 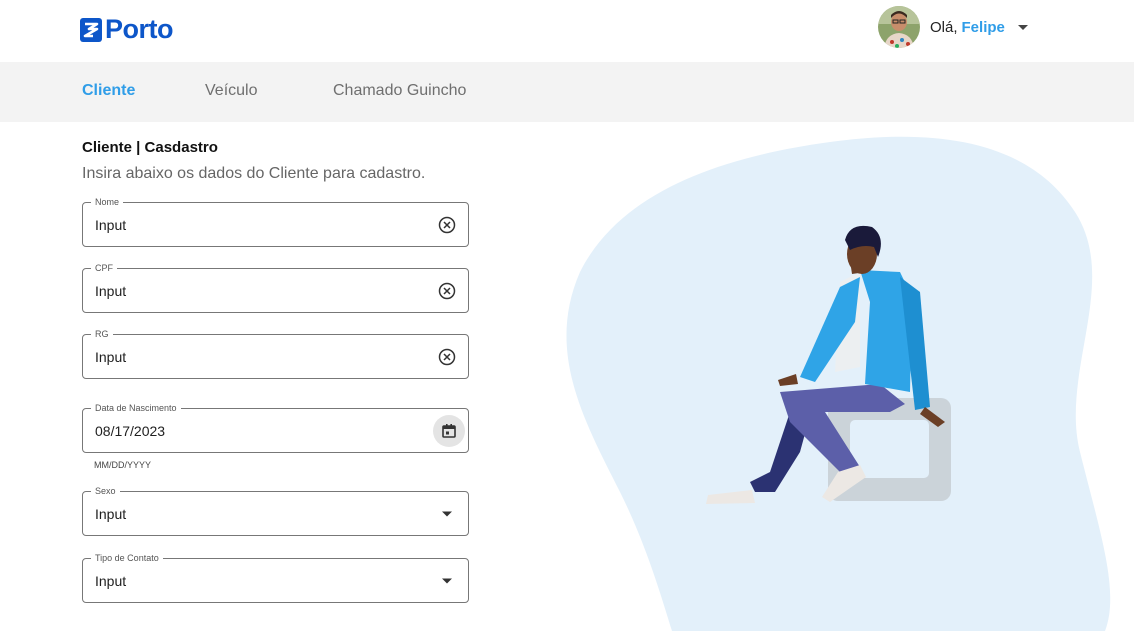 What do you see at coordinates (449, 431) in the screenshot?
I see `calendar-icon` at bounding box center [449, 431].